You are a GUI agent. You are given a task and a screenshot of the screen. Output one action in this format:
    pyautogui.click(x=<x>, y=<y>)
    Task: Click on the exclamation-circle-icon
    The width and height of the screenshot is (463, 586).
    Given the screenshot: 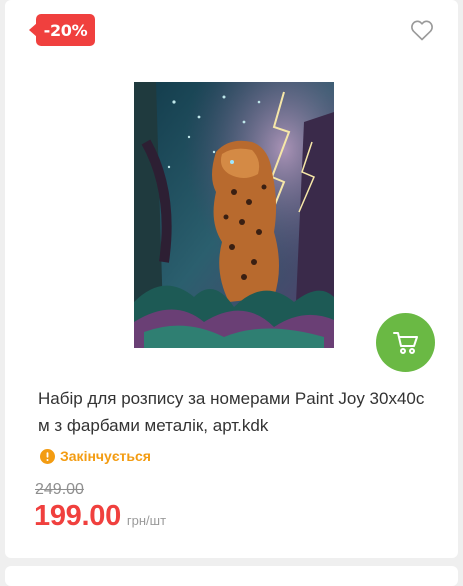 What is the action you would take?
    pyautogui.click(x=47, y=456)
    